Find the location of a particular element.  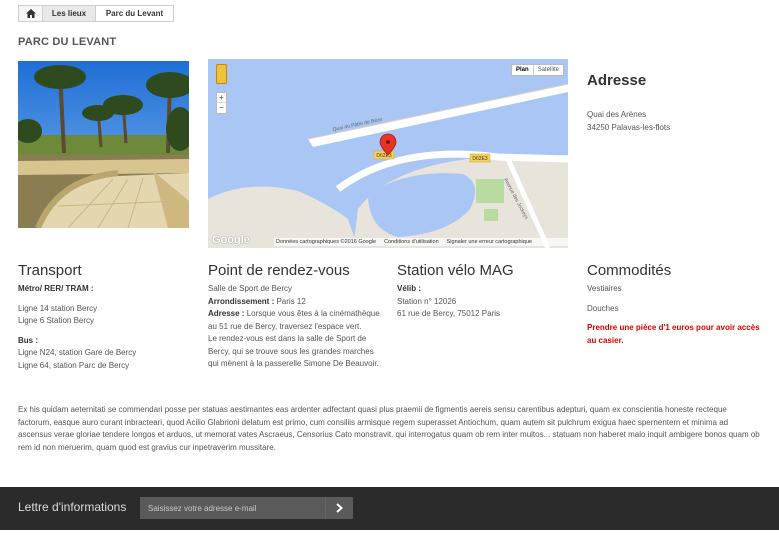

rdv-adresse-label: Adresse : is located at coordinates (226, 313).